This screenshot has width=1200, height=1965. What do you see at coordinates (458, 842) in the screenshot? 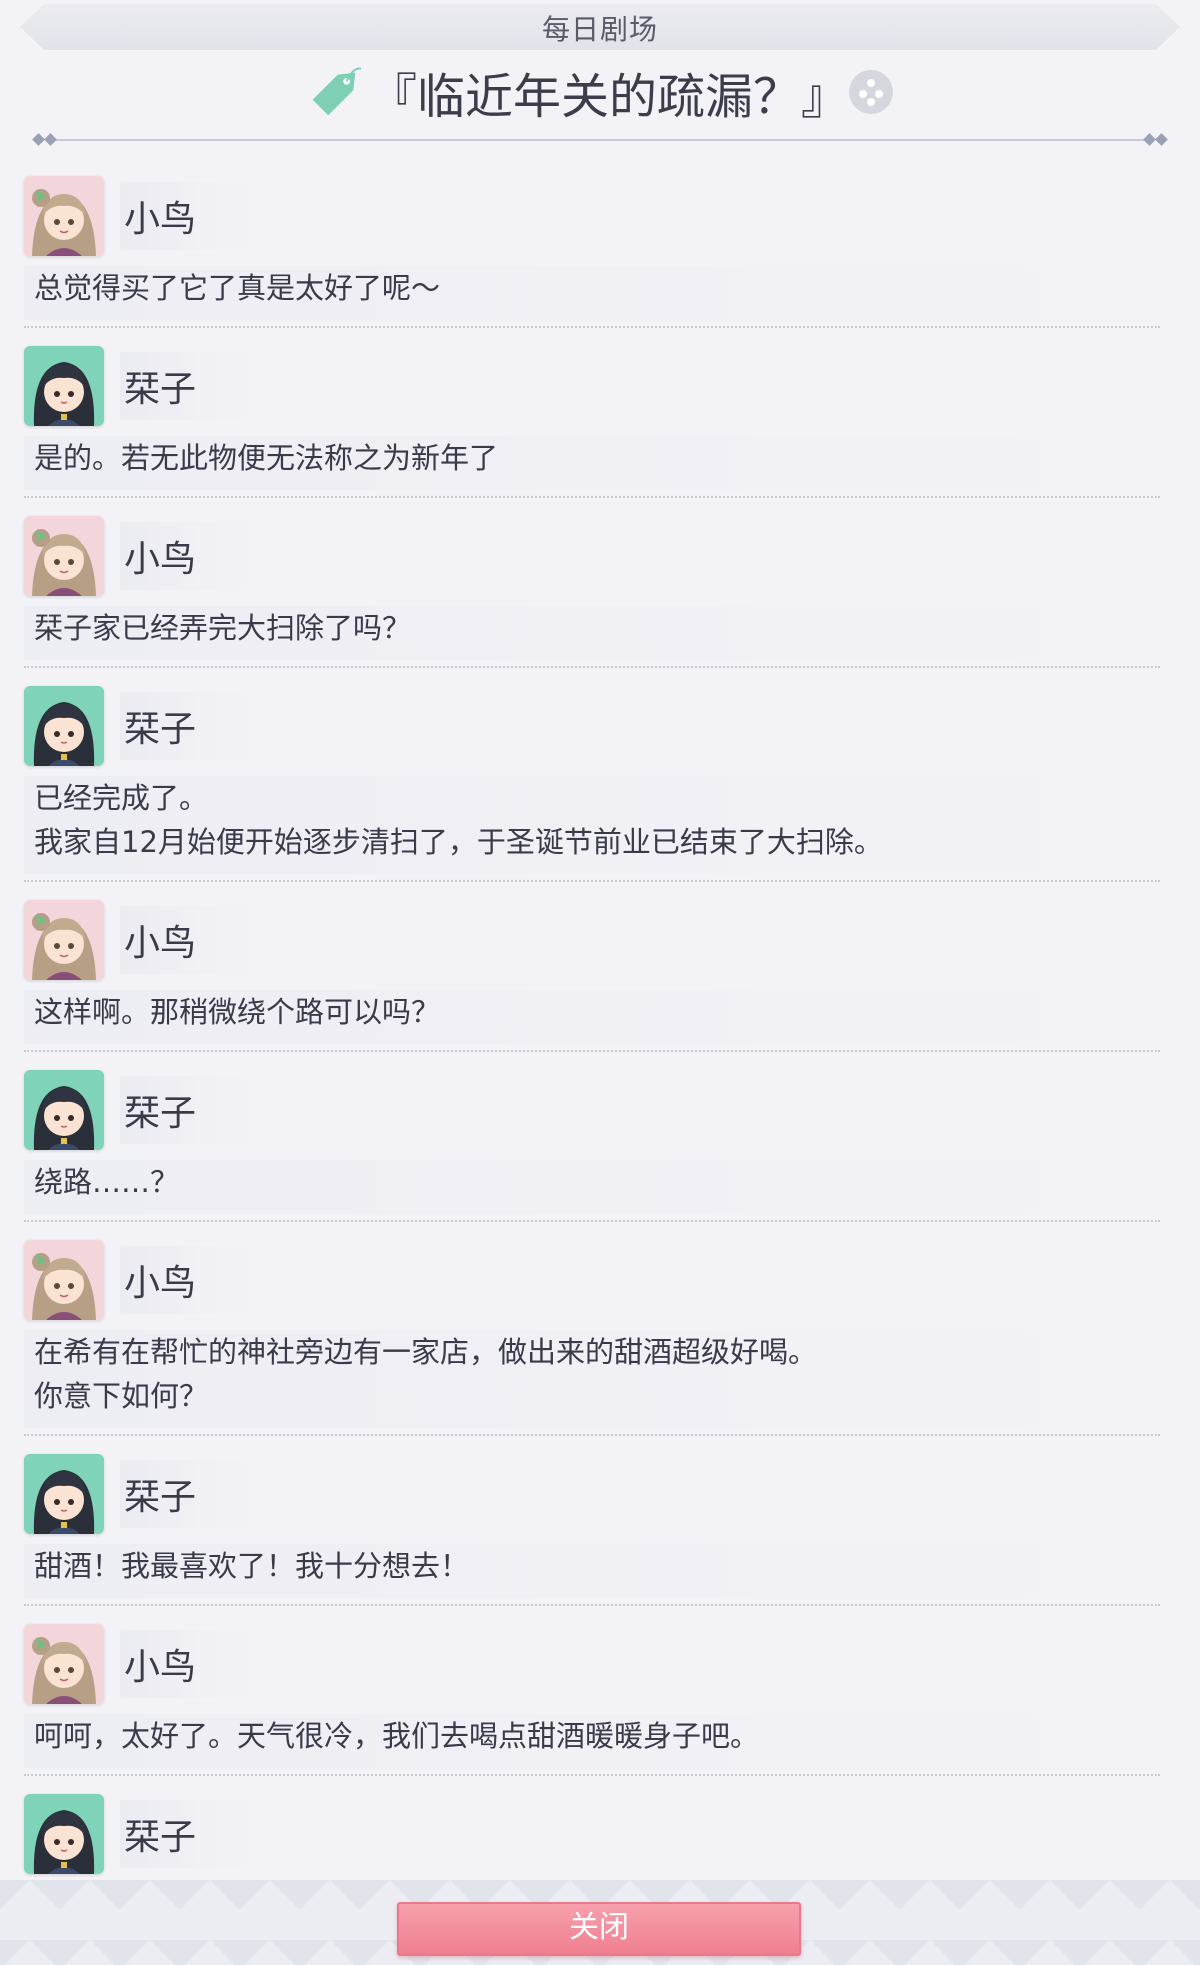
I see `dialogue-line: 我家自12月始便开始逐步清扫了，于圣诞节前业已结束了大扫除。` at bounding box center [458, 842].